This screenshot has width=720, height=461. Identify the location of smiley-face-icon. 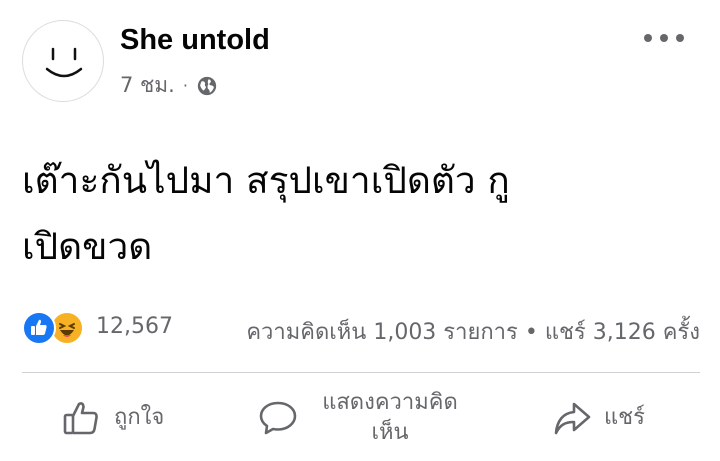
(64, 62).